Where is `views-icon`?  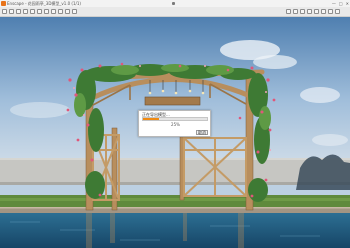
views-icon is located at coordinates (302, 11).